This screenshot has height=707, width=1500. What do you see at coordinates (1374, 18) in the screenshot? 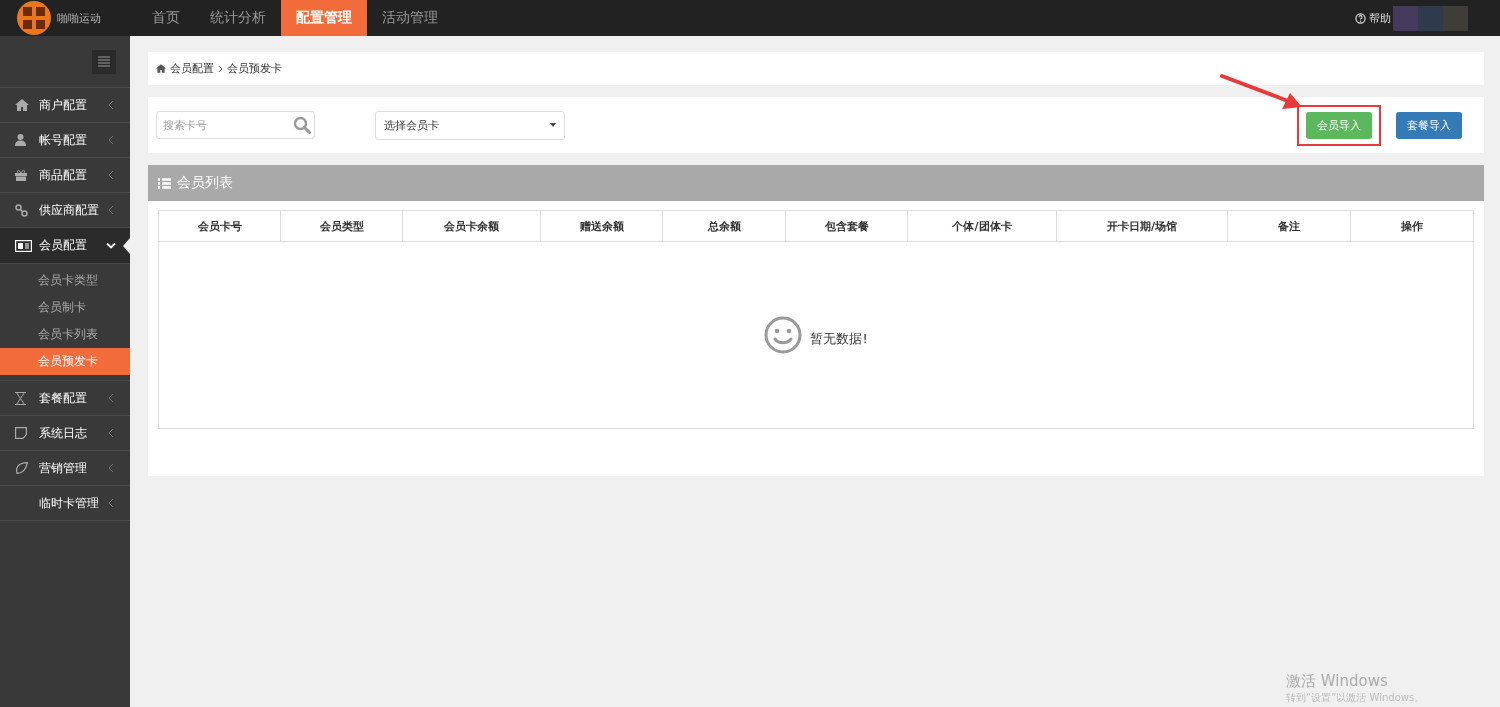
I see `help-link: 帮助` at bounding box center [1374, 18].